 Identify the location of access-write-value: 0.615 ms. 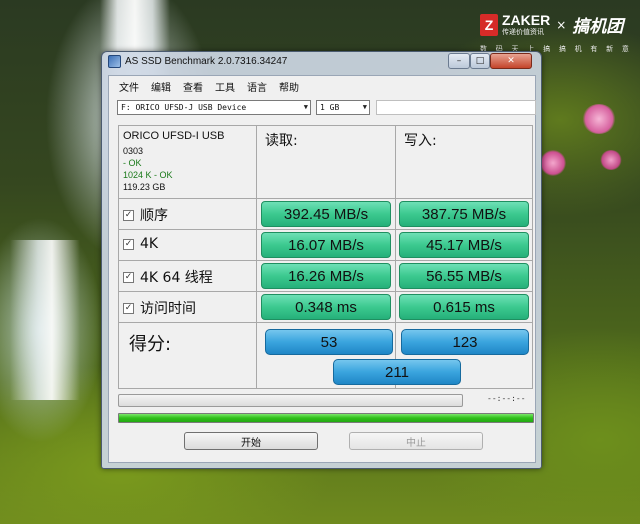
(464, 307).